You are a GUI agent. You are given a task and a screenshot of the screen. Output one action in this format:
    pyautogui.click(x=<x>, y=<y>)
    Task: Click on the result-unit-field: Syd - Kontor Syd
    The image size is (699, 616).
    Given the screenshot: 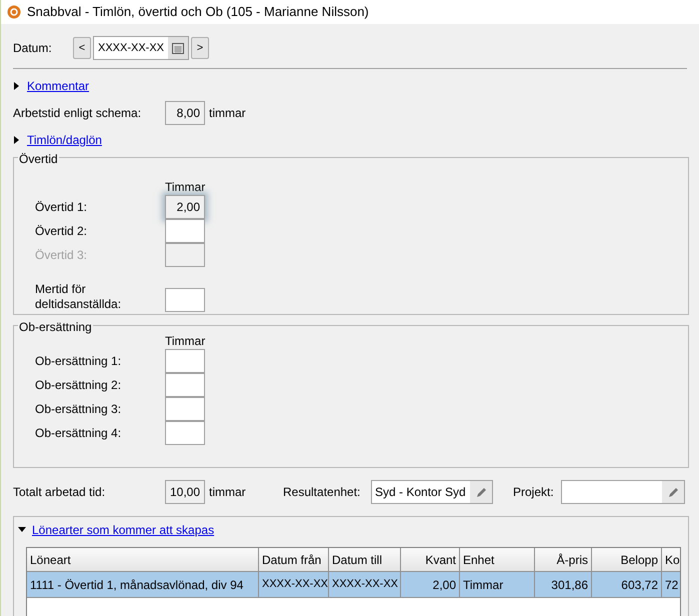 What is the action you would take?
    pyautogui.click(x=432, y=492)
    